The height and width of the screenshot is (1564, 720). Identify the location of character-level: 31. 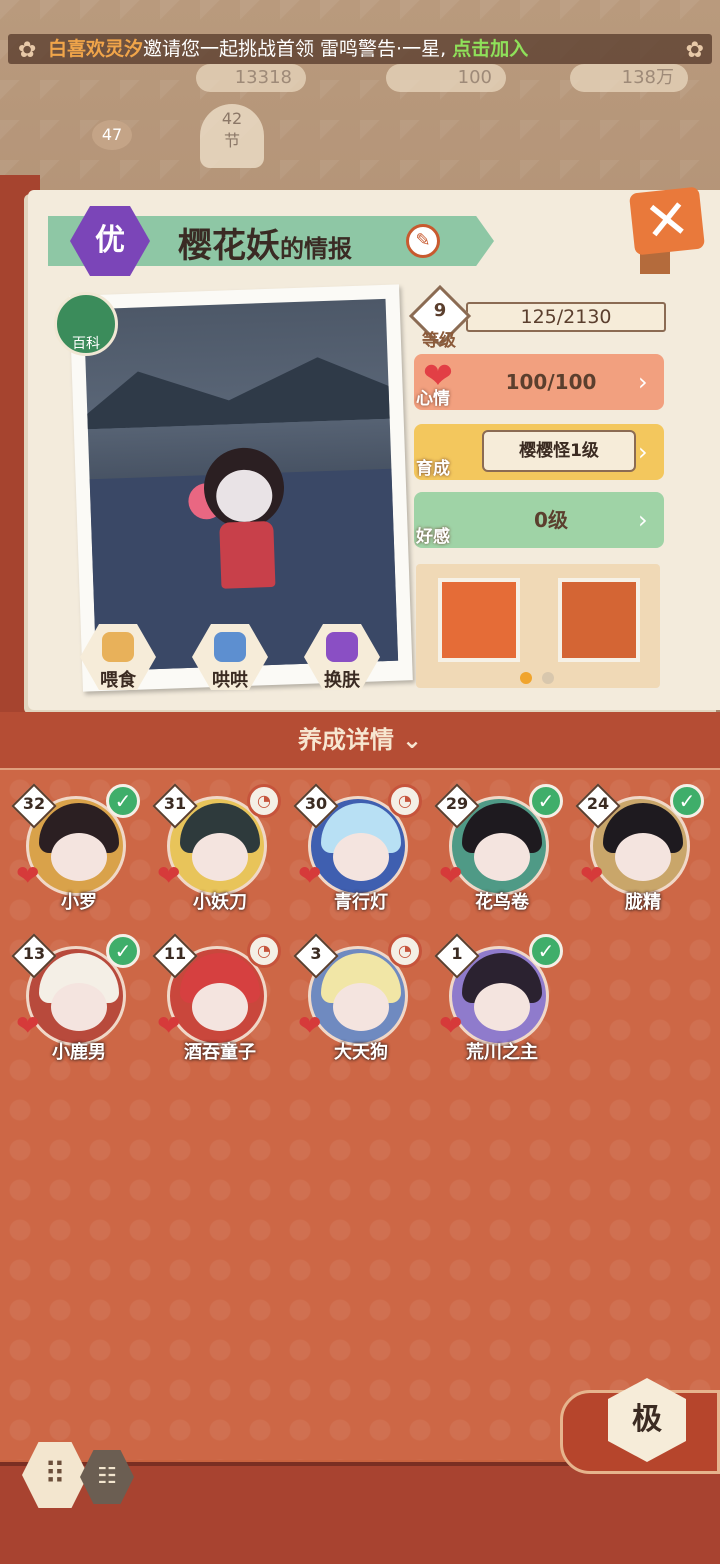
(175, 803).